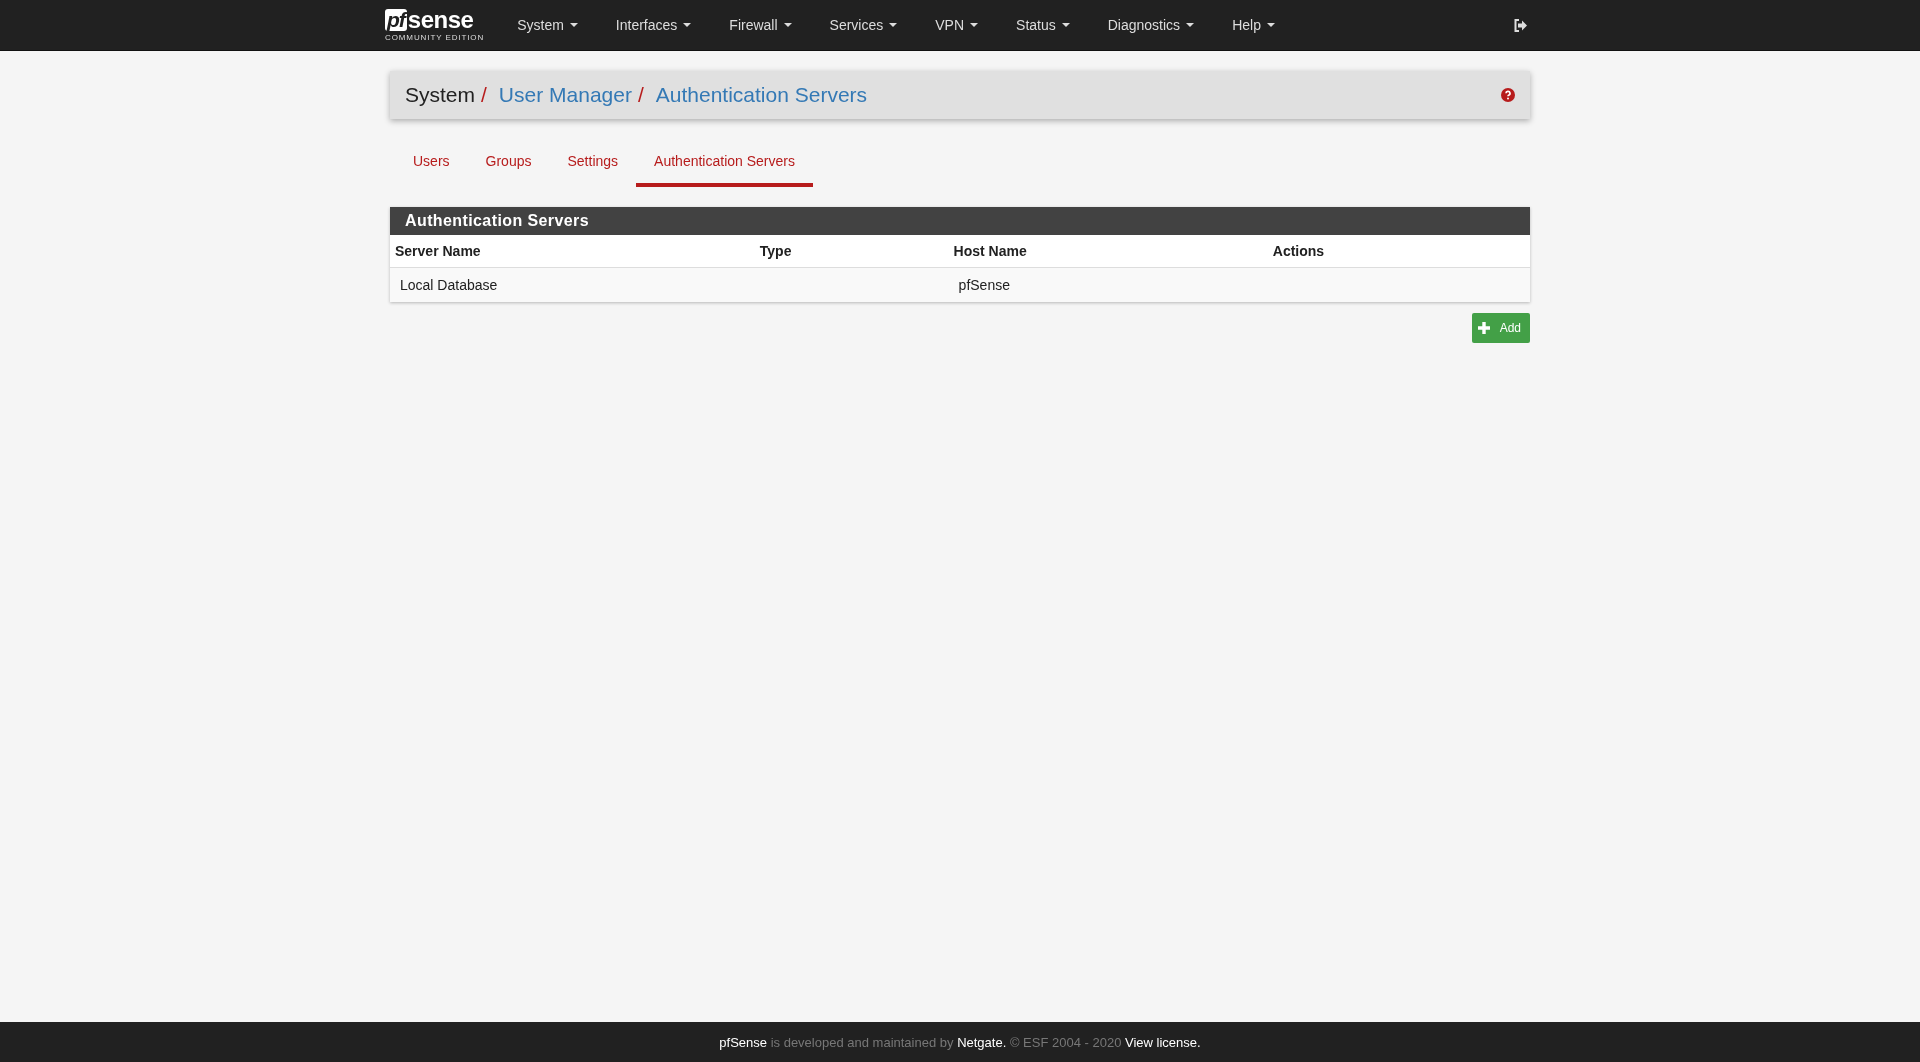  I want to click on plus-icon, so click(1483, 328).